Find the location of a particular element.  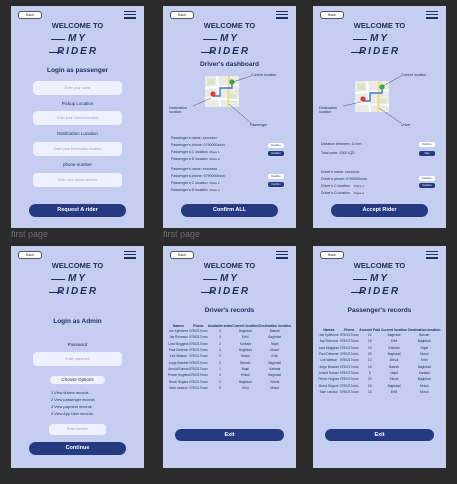

request-rider-button: Request A rider is located at coordinates (77, 210).